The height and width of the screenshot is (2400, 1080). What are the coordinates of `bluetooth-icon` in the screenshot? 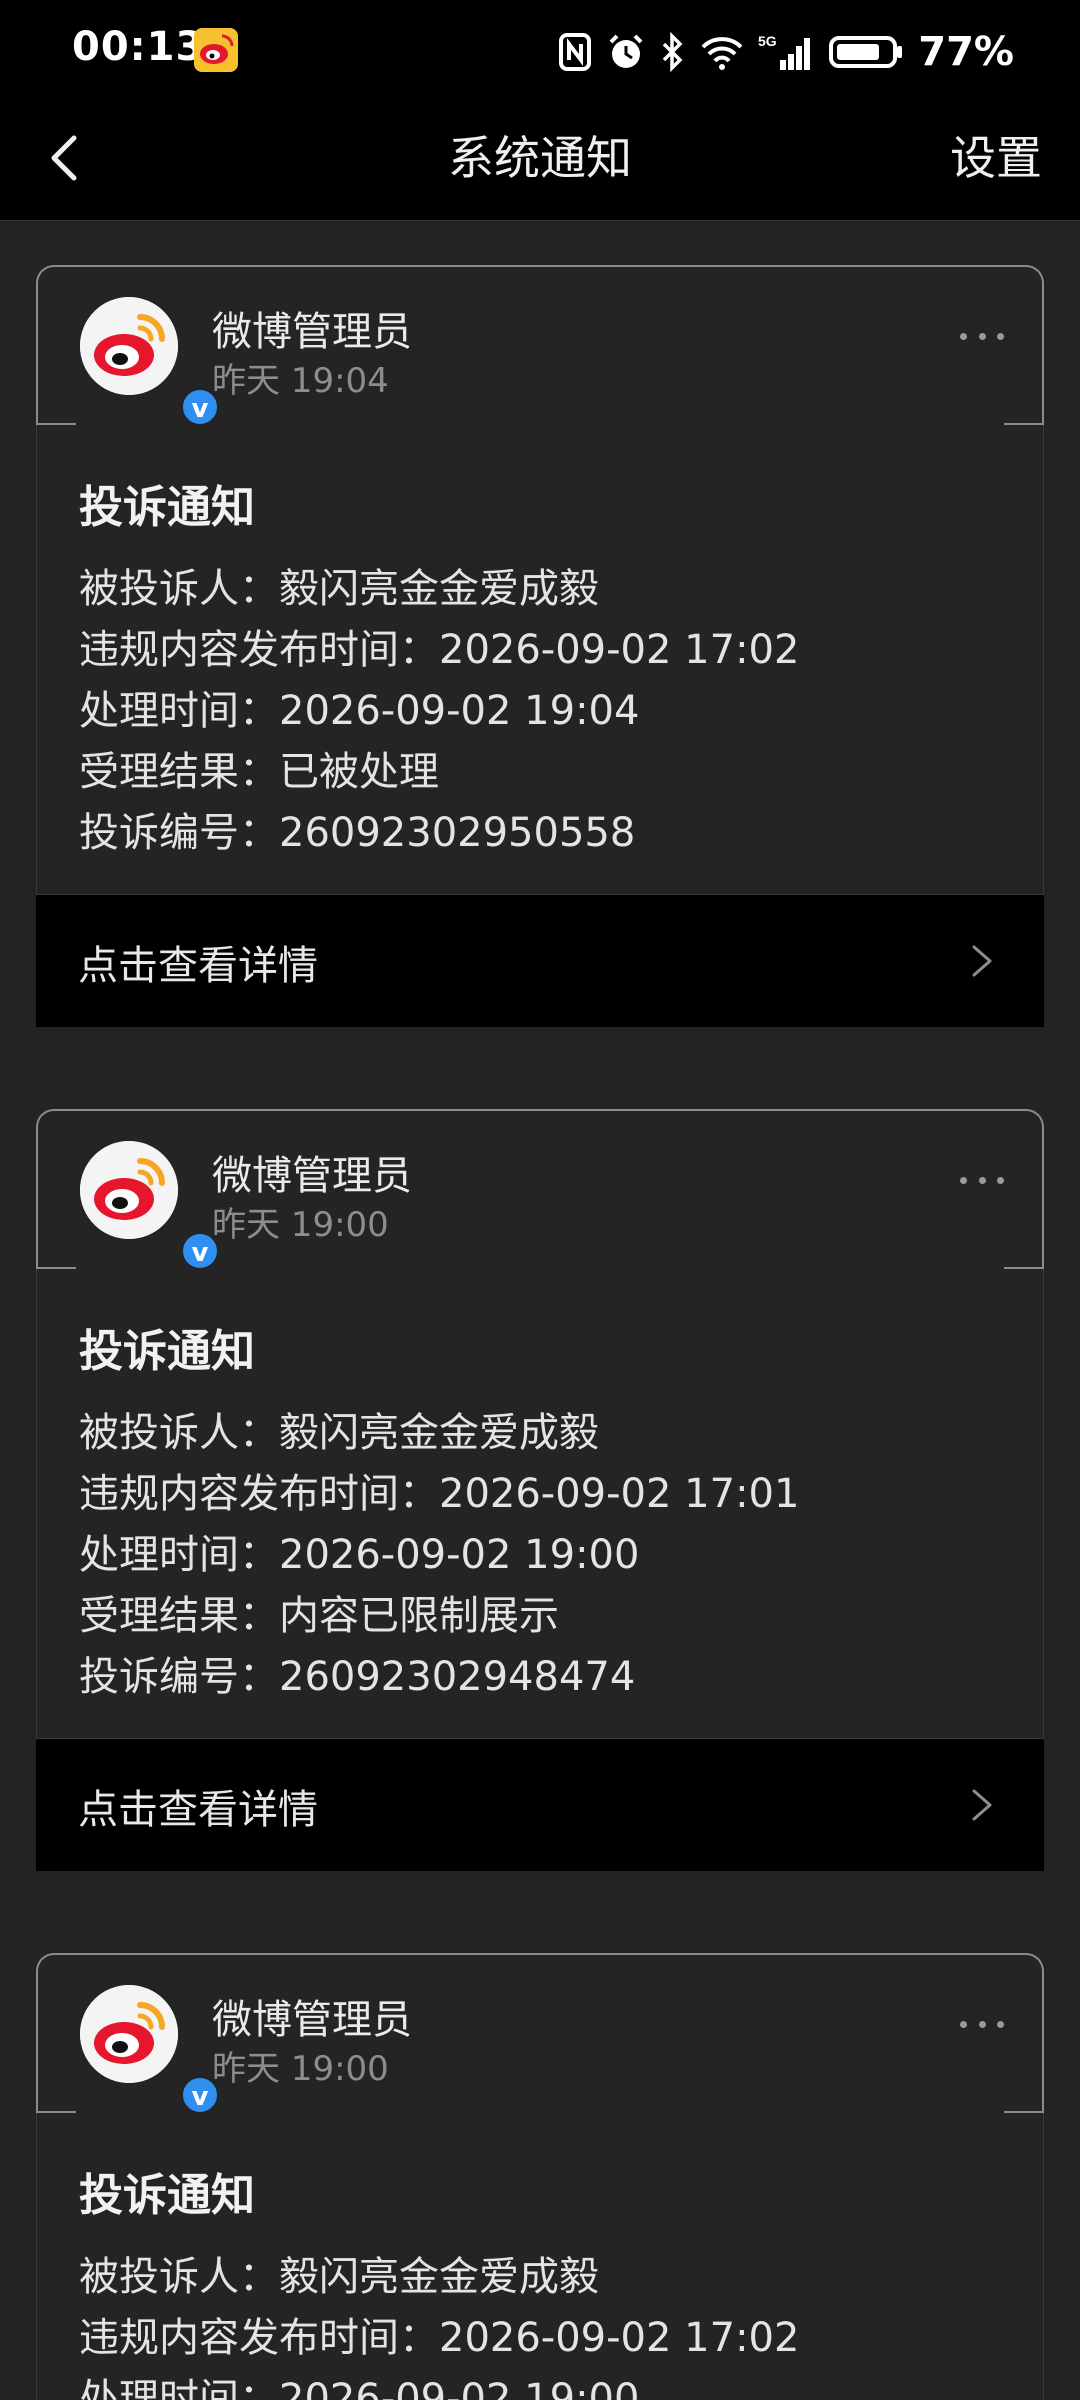 It's located at (673, 52).